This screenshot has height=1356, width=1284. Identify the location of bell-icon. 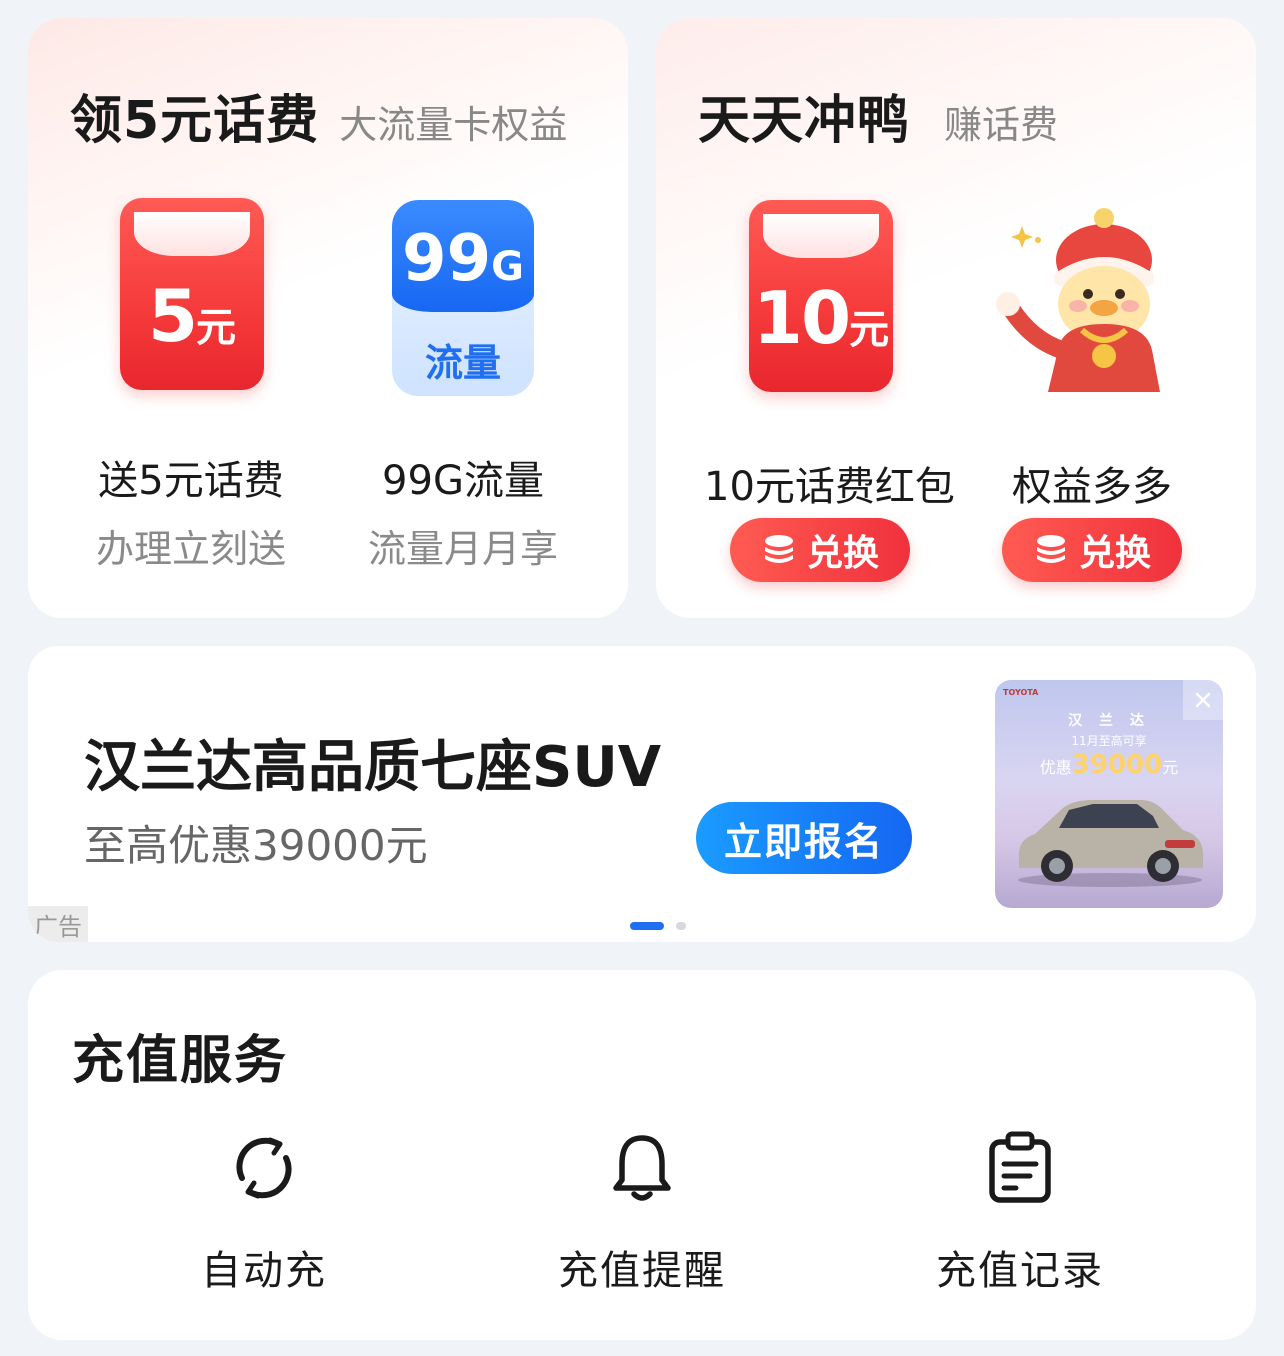
(642, 1168).